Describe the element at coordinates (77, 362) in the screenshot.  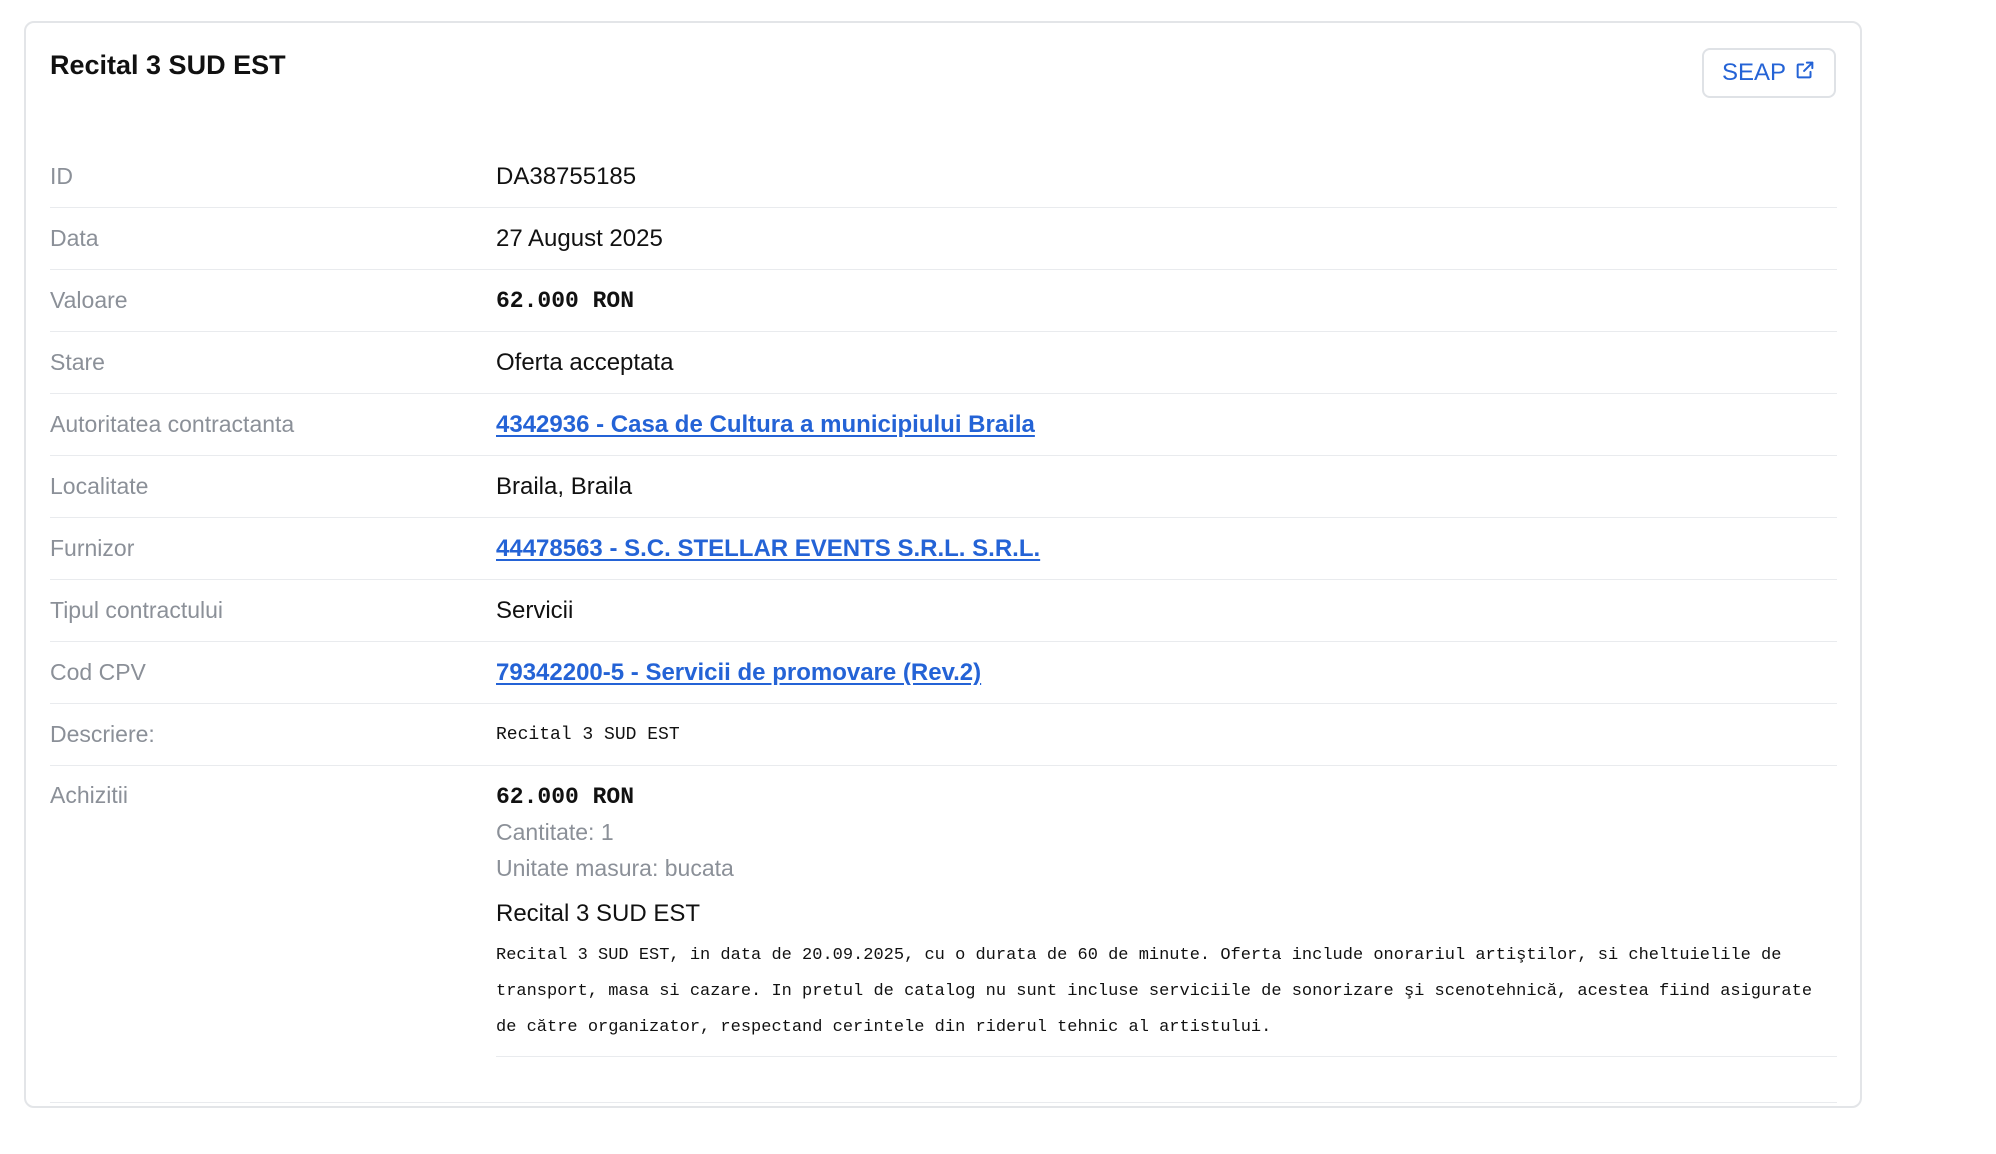
I see `row-label: Stare` at that location.